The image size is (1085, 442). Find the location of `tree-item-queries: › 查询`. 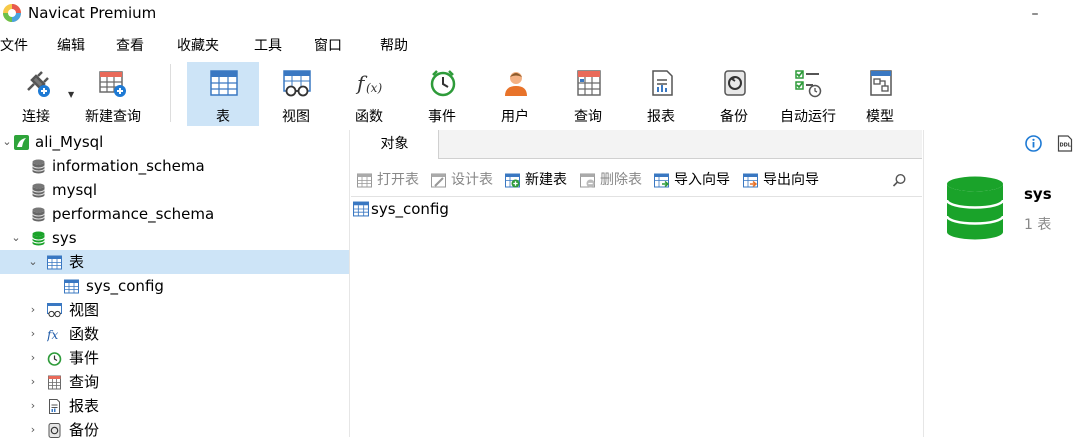

tree-item-queries: › 查询 is located at coordinates (174, 382).